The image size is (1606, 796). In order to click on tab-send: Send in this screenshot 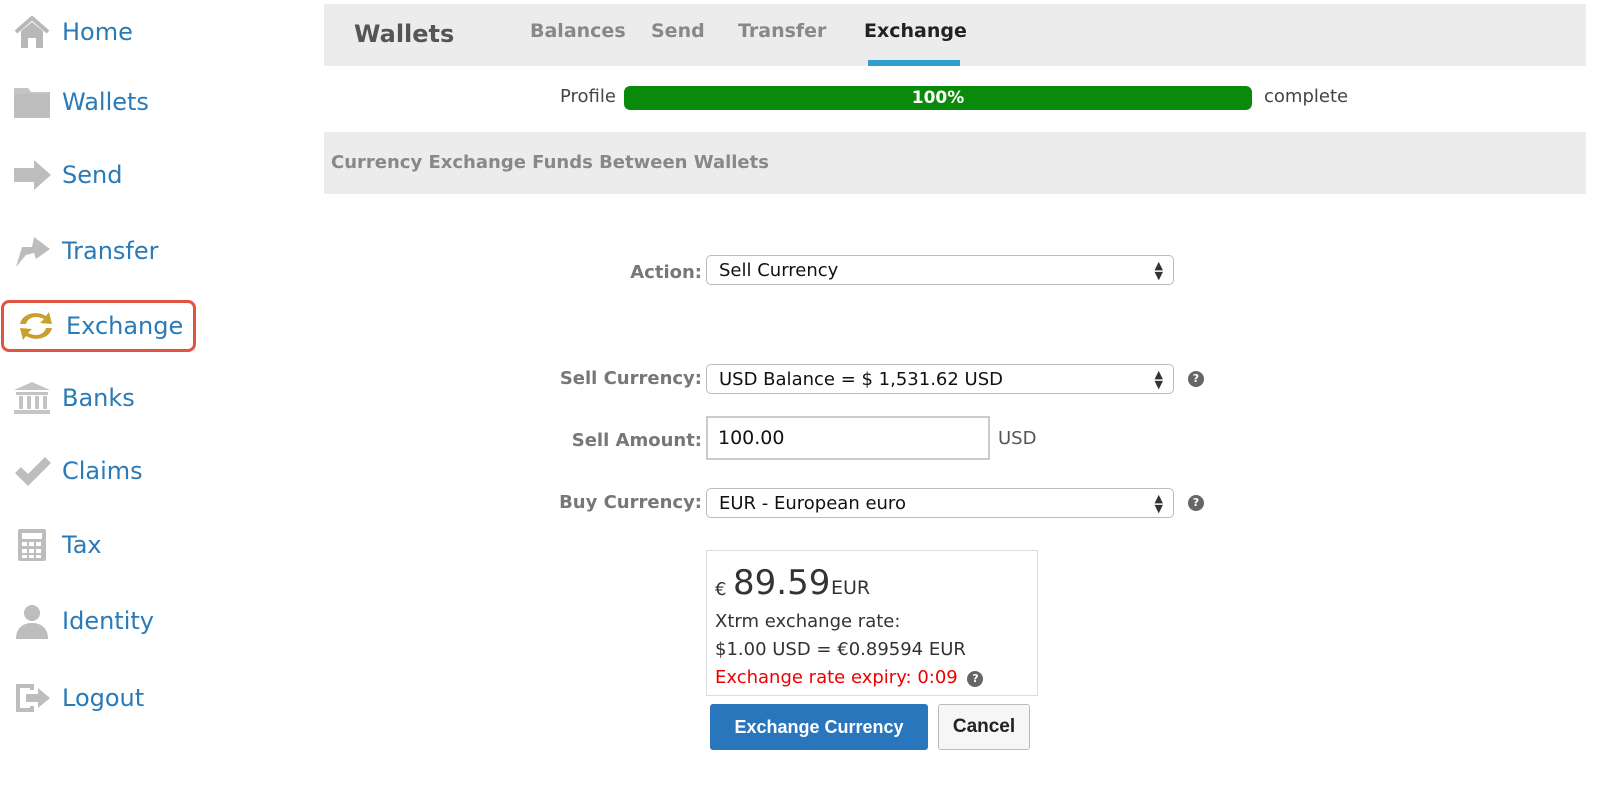, I will do `click(678, 31)`.